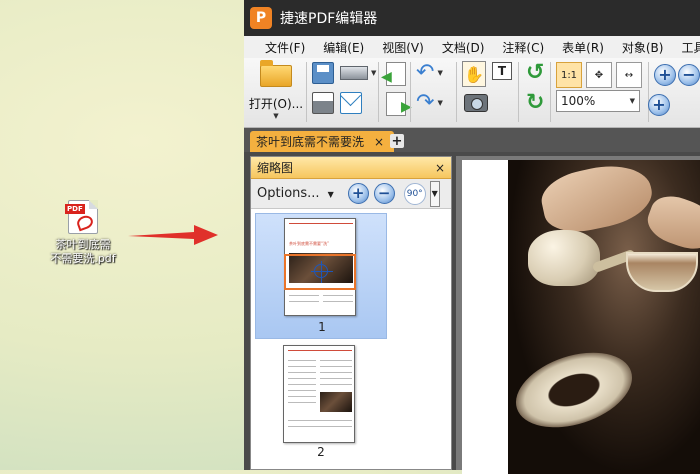  Describe the element at coordinates (440, 168) in the screenshot. I see `panel-close-icon: ×` at that location.